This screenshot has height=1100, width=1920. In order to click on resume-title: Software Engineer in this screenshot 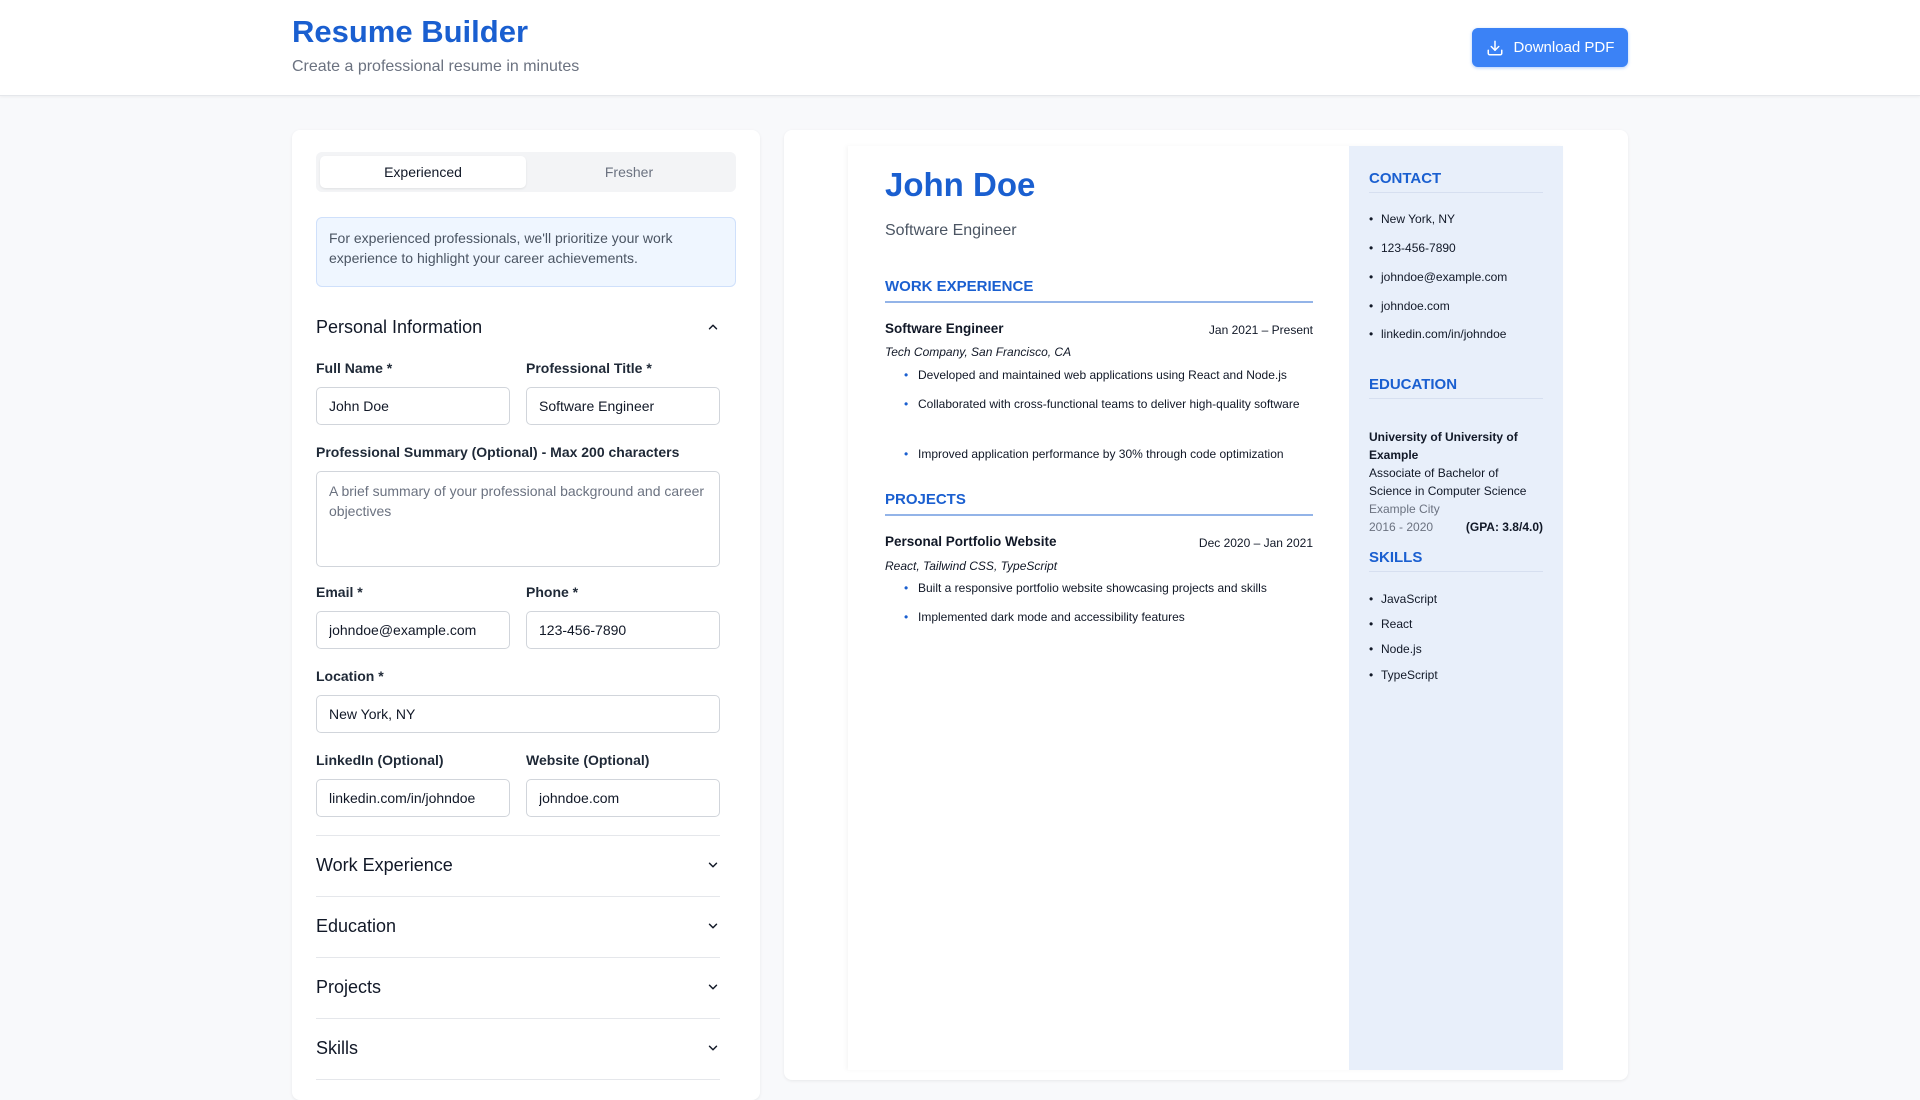, I will do `click(951, 230)`.